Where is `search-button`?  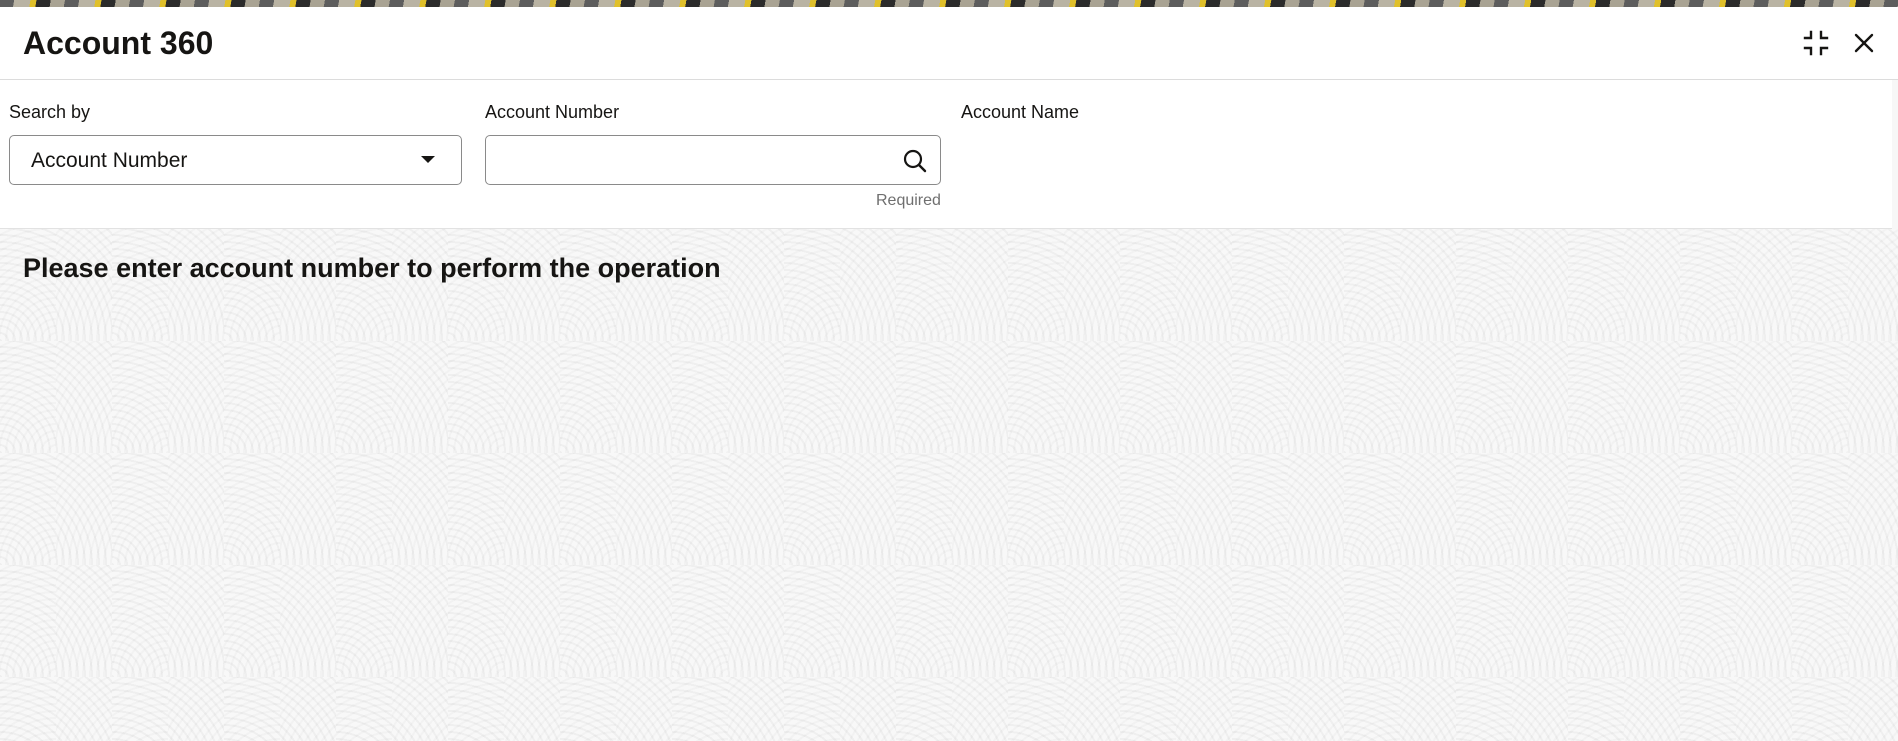
search-button is located at coordinates (915, 161).